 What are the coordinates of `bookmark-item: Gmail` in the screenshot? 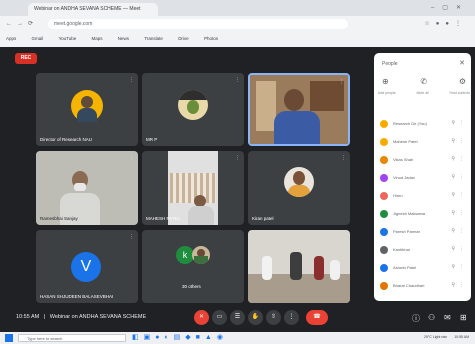 It's located at (38, 39).